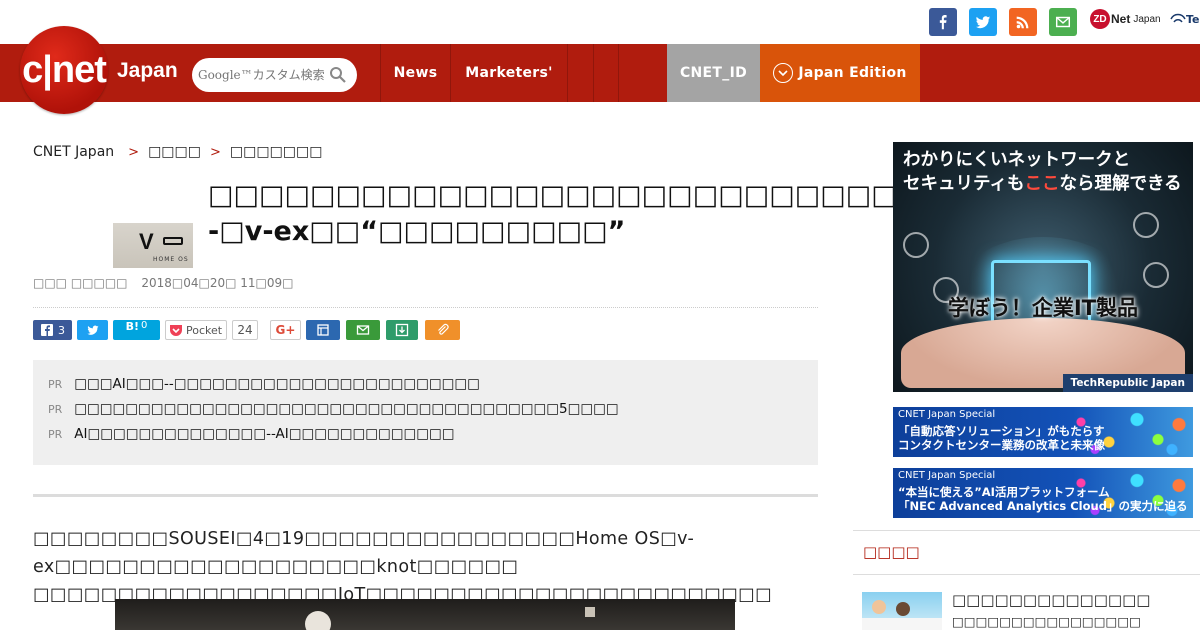  Describe the element at coordinates (73, 152) in the screenshot. I see `breadcrumb-home: CNET Japan` at that location.